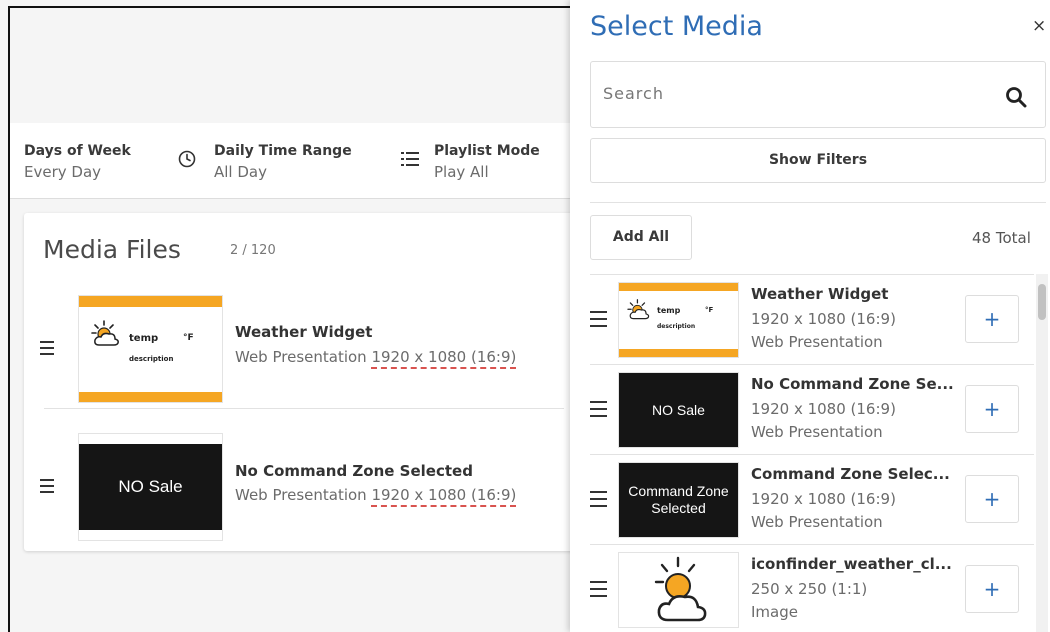  I want to click on thumb-text-line2: Selected, so click(678, 508).